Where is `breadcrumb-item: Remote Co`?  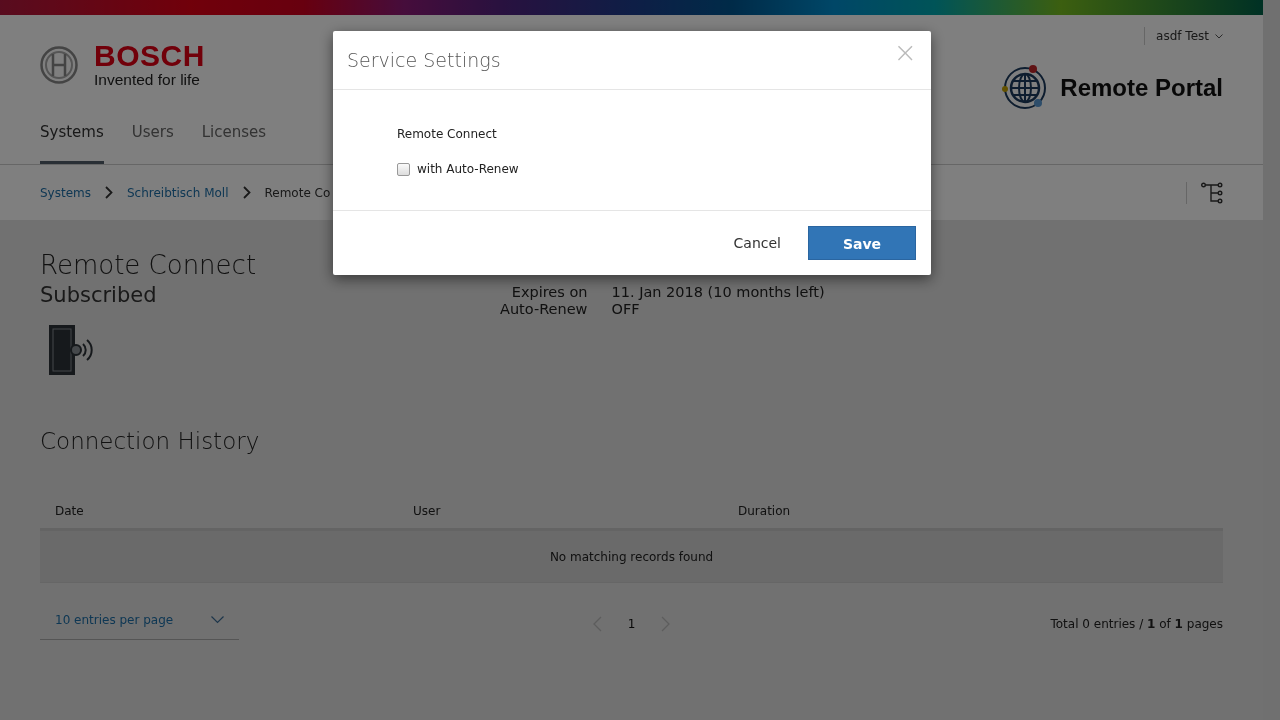 breadcrumb-item: Remote Co is located at coordinates (297, 192).